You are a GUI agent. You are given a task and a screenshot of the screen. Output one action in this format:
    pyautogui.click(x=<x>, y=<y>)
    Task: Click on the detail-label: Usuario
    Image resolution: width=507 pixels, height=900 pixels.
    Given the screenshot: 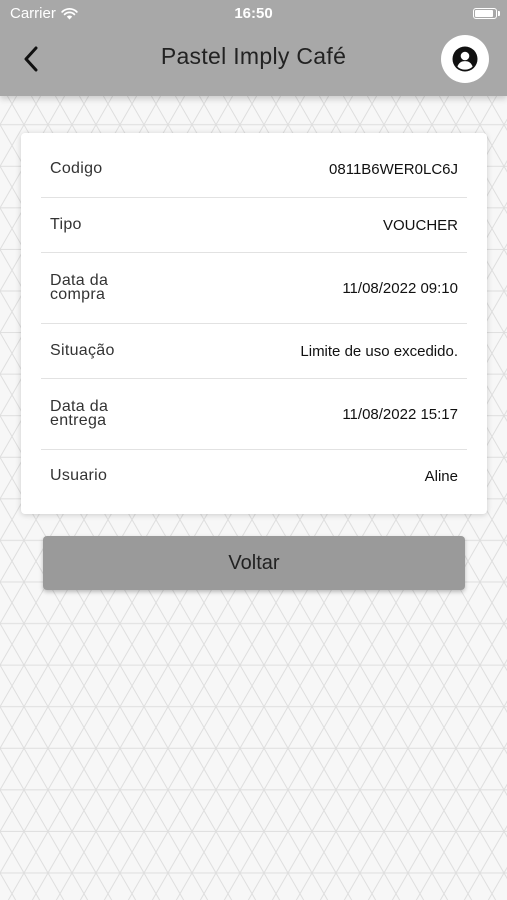 What is the action you would take?
    pyautogui.click(x=79, y=475)
    